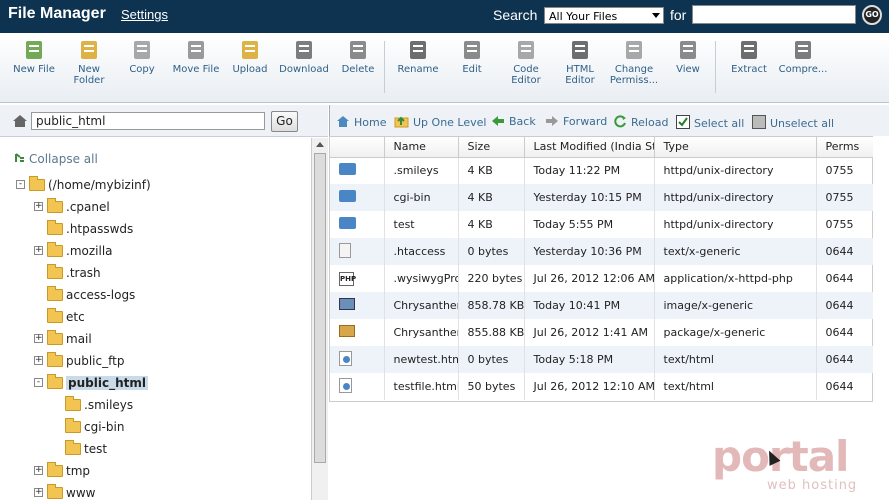 This screenshot has height=500, width=889. Describe the element at coordinates (845, 386) in the screenshot. I see `file-perms: 0644` at that location.